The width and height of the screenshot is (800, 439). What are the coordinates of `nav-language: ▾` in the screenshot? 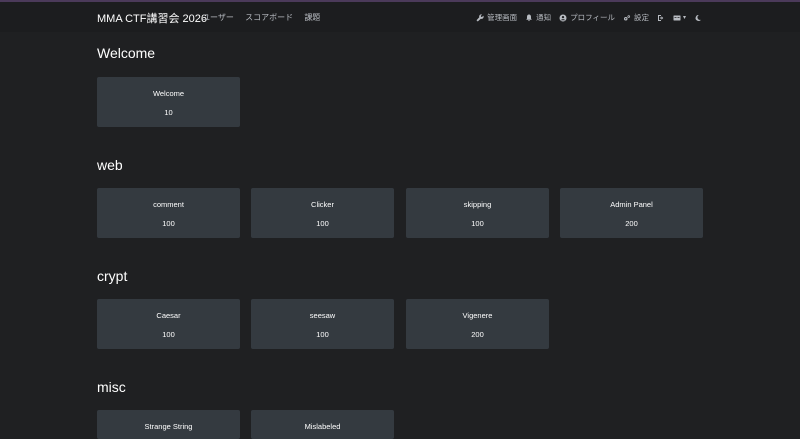 It's located at (679, 18).